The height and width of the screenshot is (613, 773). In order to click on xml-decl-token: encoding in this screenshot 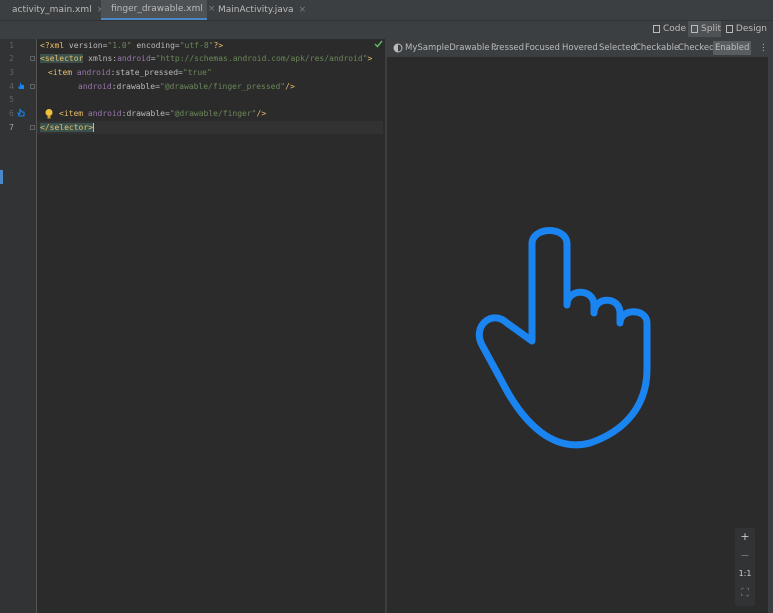, I will do `click(153, 45)`.